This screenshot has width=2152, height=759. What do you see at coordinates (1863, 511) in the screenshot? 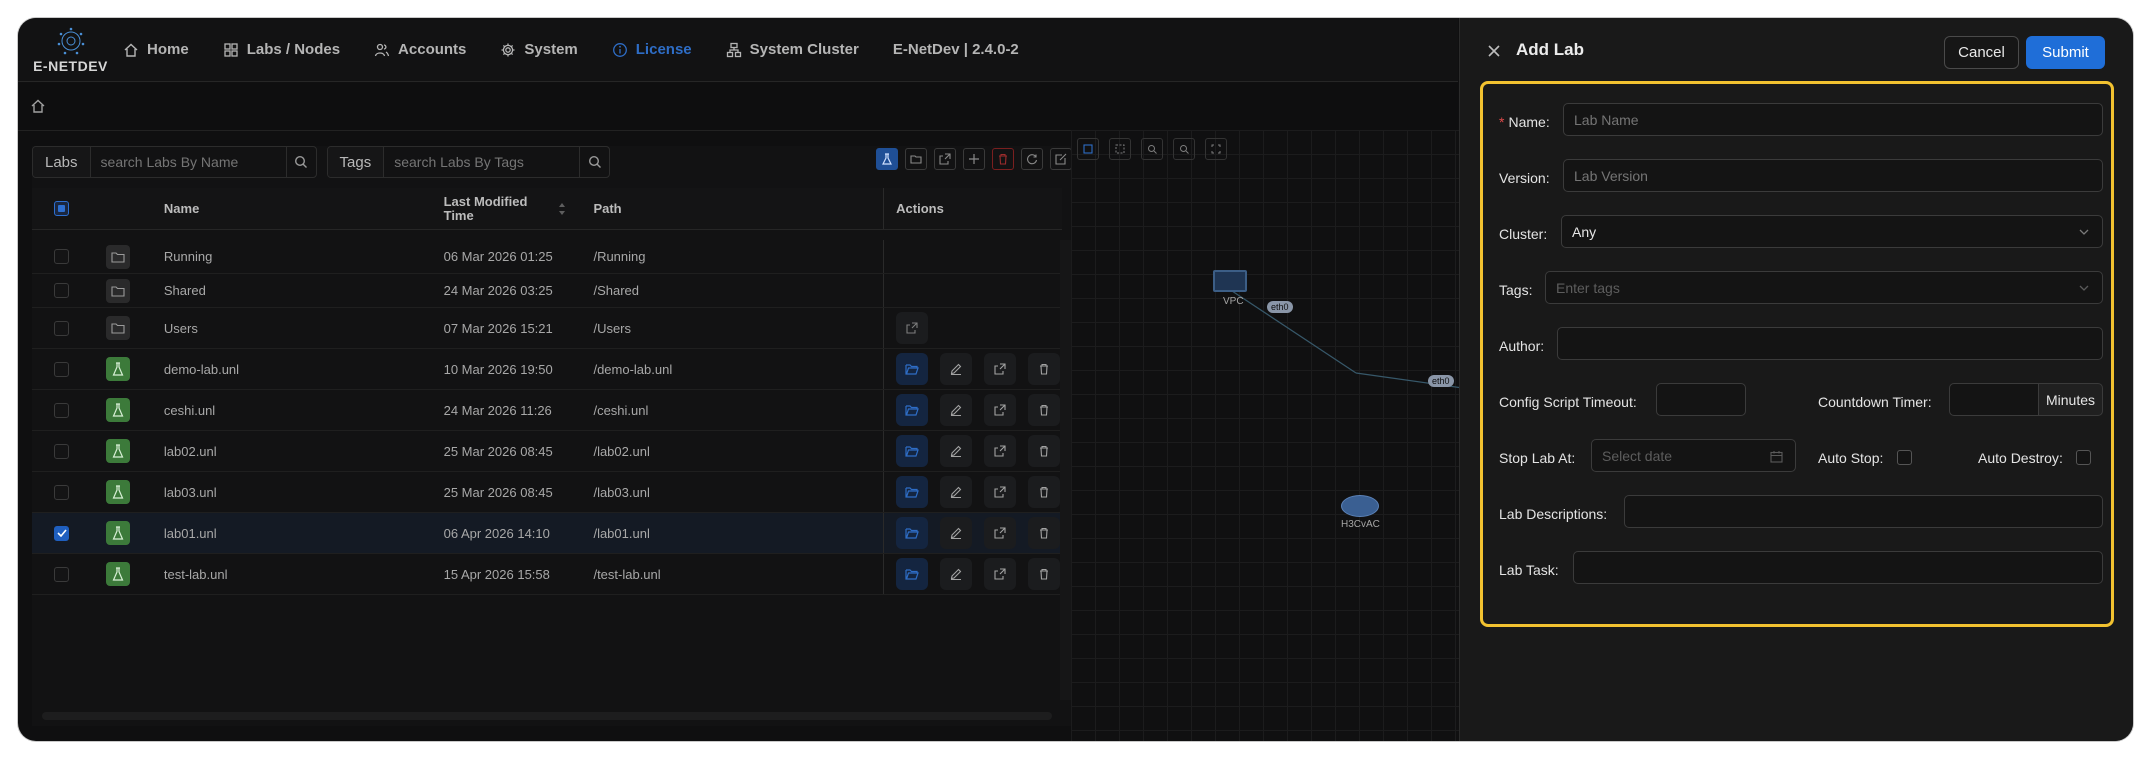
I see `descriptions-input` at bounding box center [1863, 511].